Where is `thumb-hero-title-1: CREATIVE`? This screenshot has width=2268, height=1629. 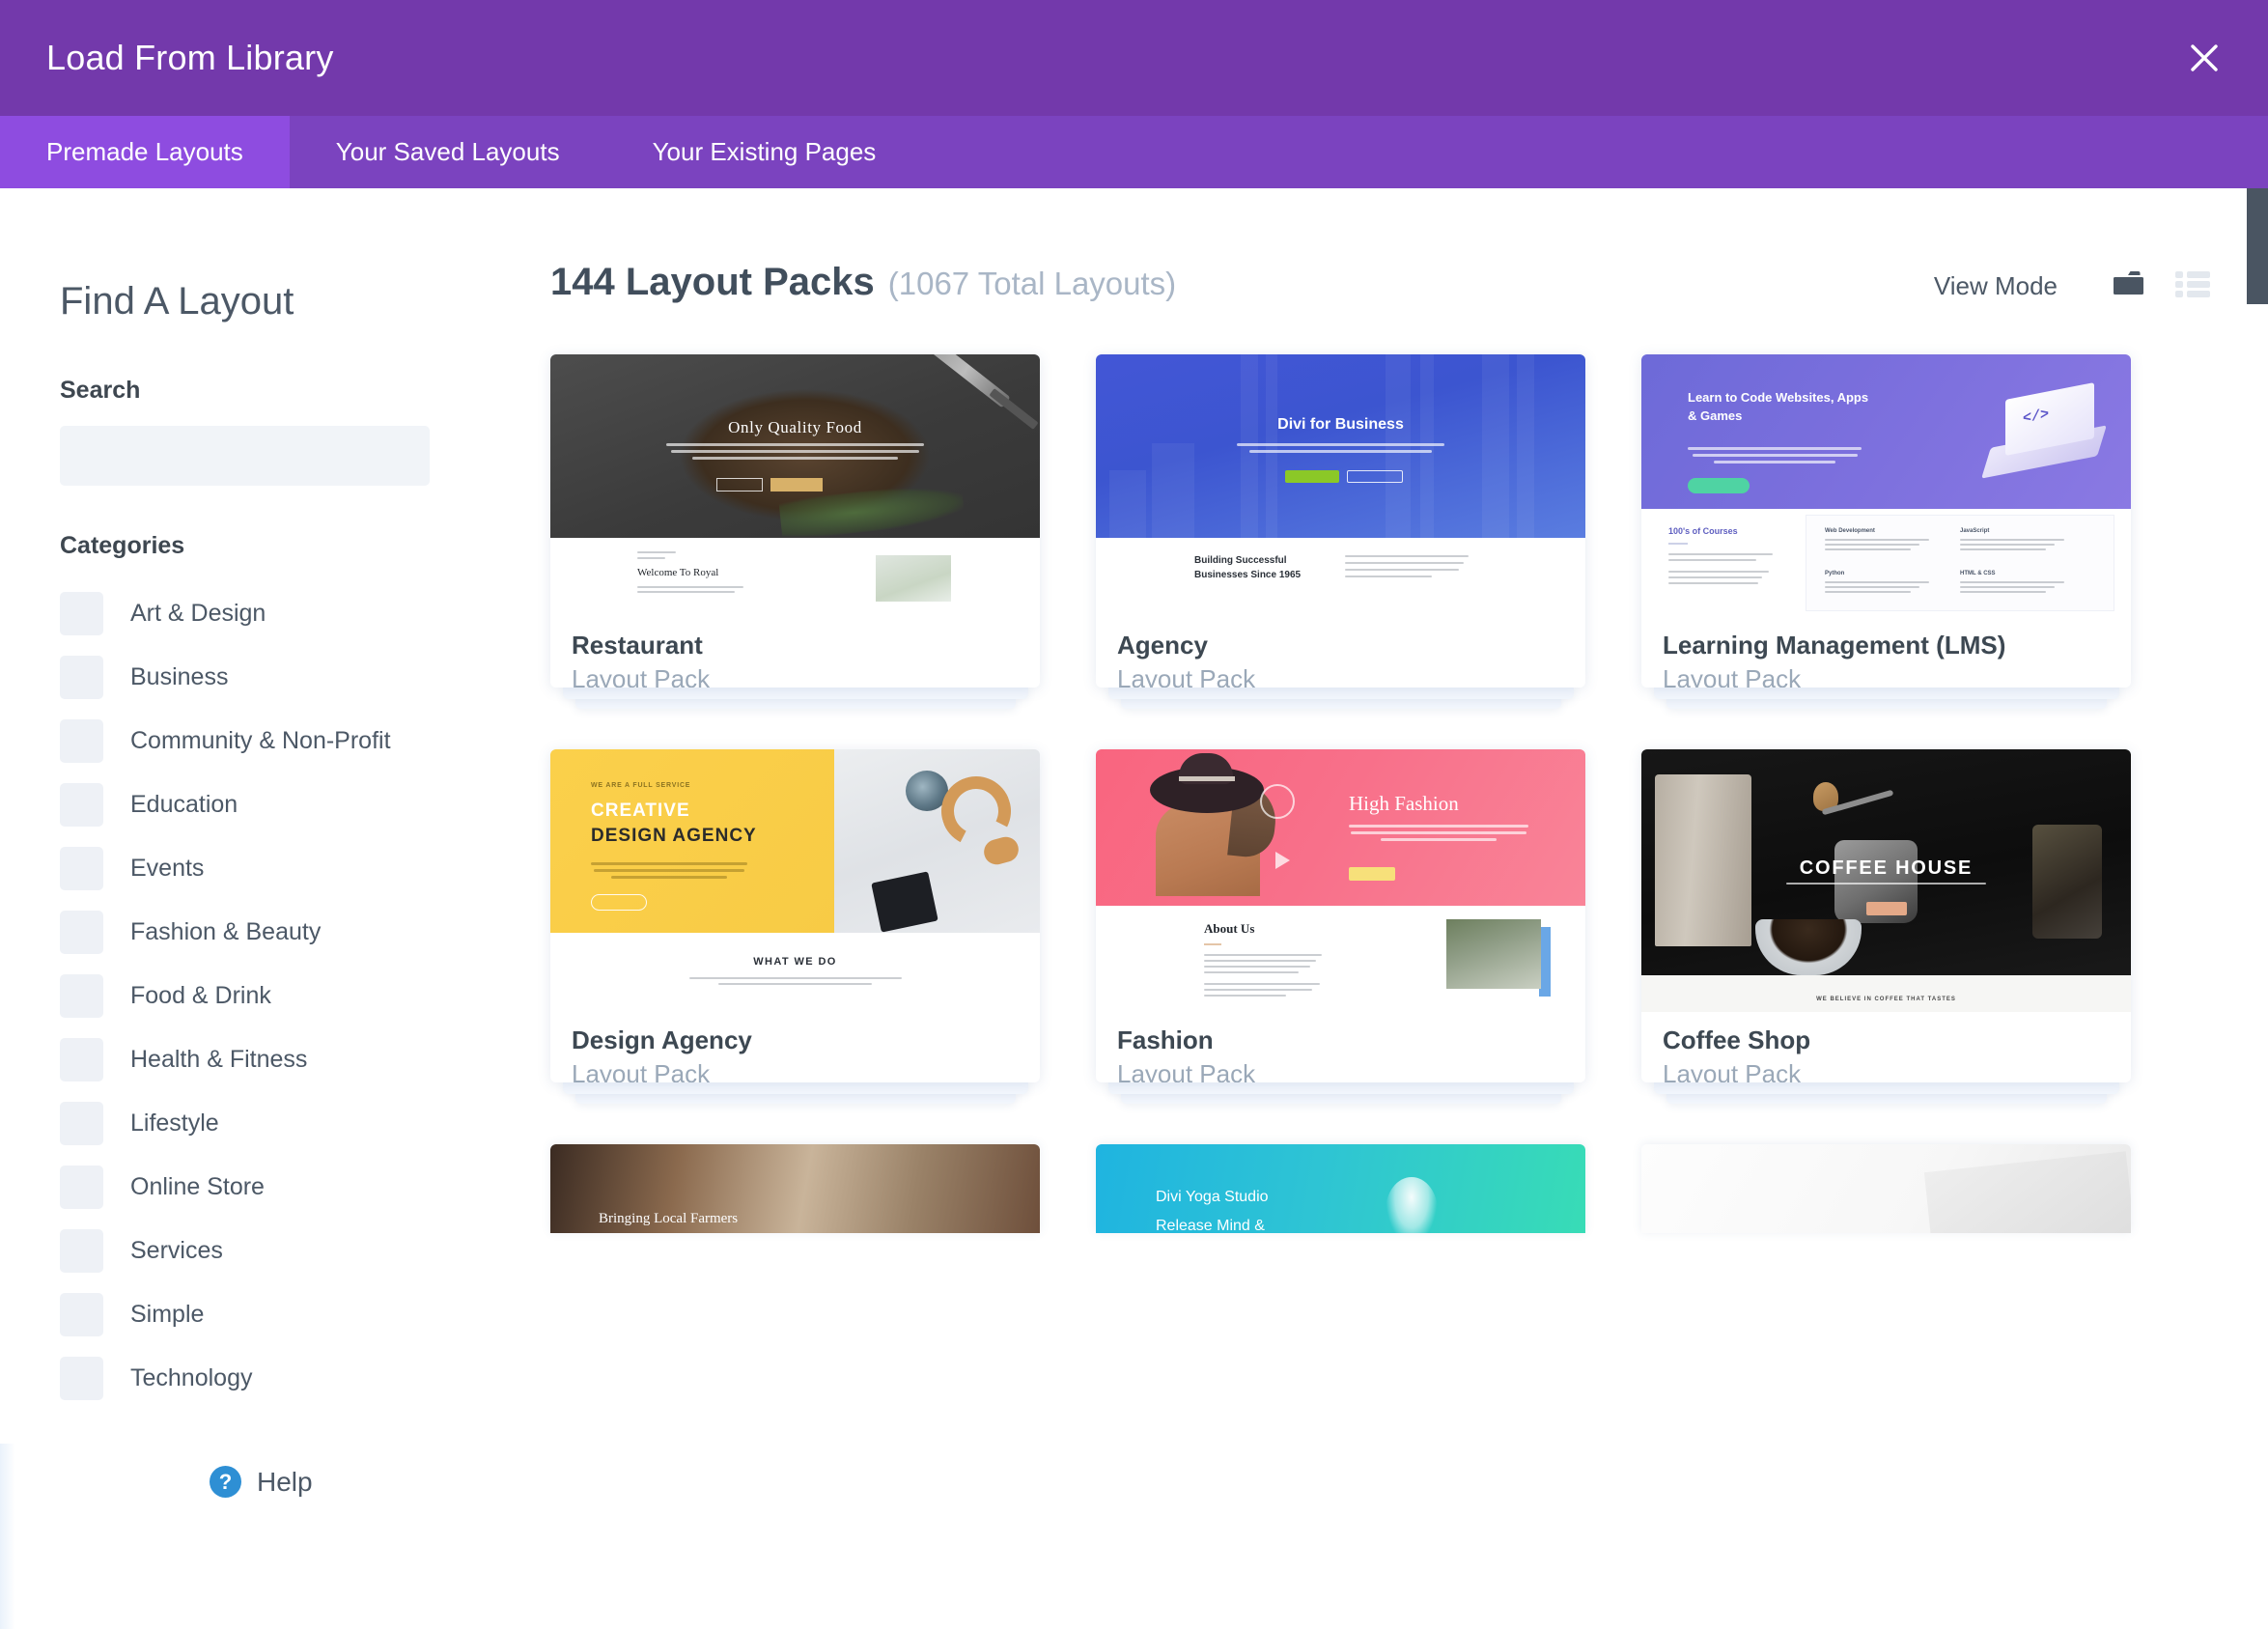
thumb-hero-title-1: CREATIVE is located at coordinates (641, 810).